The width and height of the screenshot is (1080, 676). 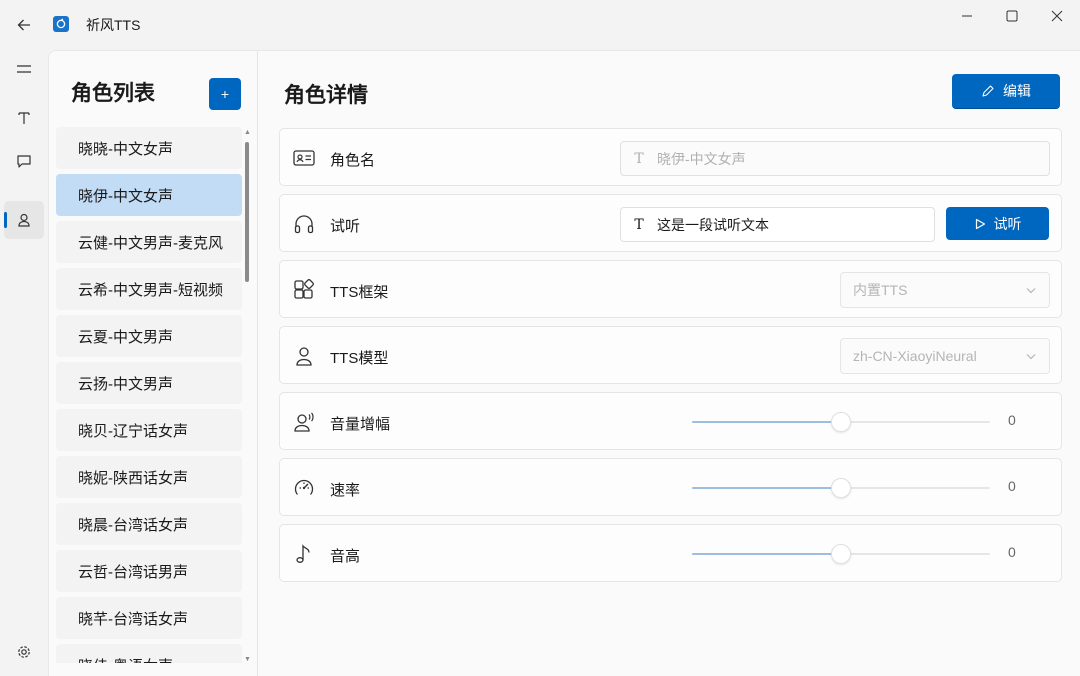 What do you see at coordinates (304, 158) in the screenshot?
I see `id-card-icon` at bounding box center [304, 158].